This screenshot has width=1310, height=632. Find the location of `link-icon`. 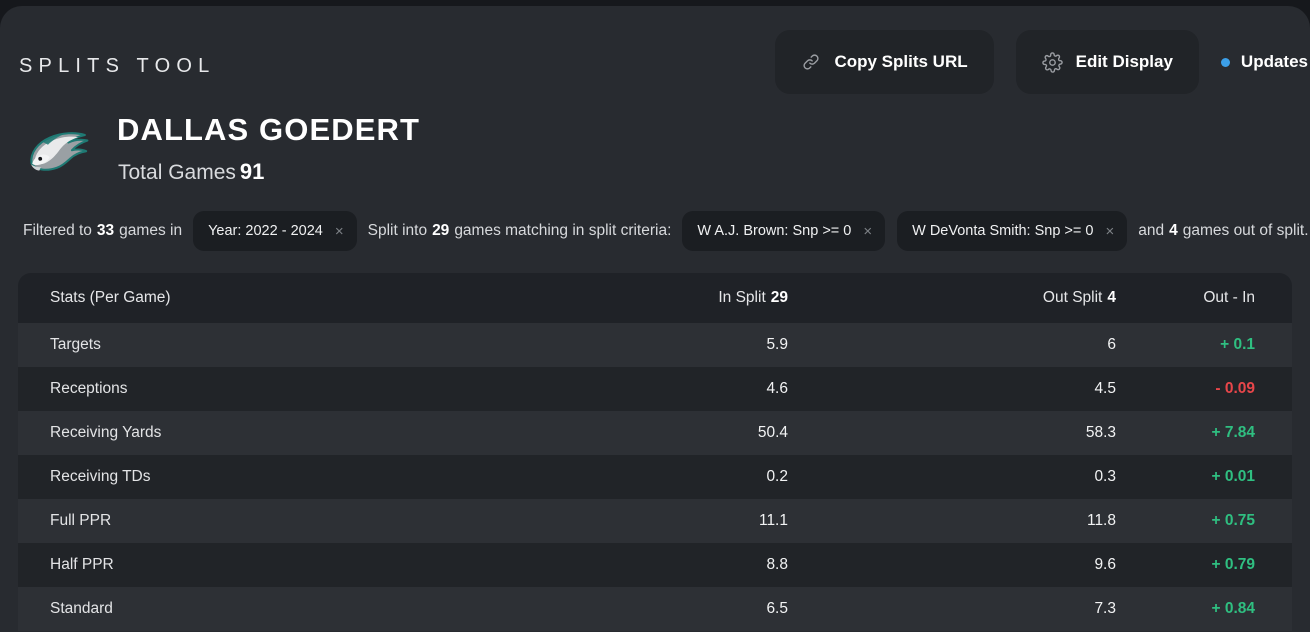

link-icon is located at coordinates (811, 62).